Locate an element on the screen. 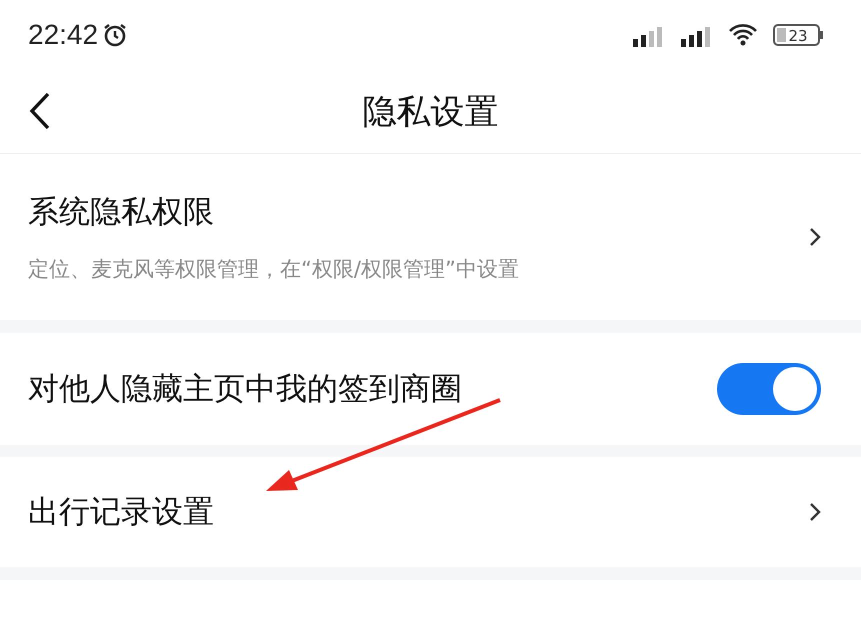  row-subtitle: 定位、麦克风等权限管理，在“权限/权限管理”中设置 is located at coordinates (274, 269).